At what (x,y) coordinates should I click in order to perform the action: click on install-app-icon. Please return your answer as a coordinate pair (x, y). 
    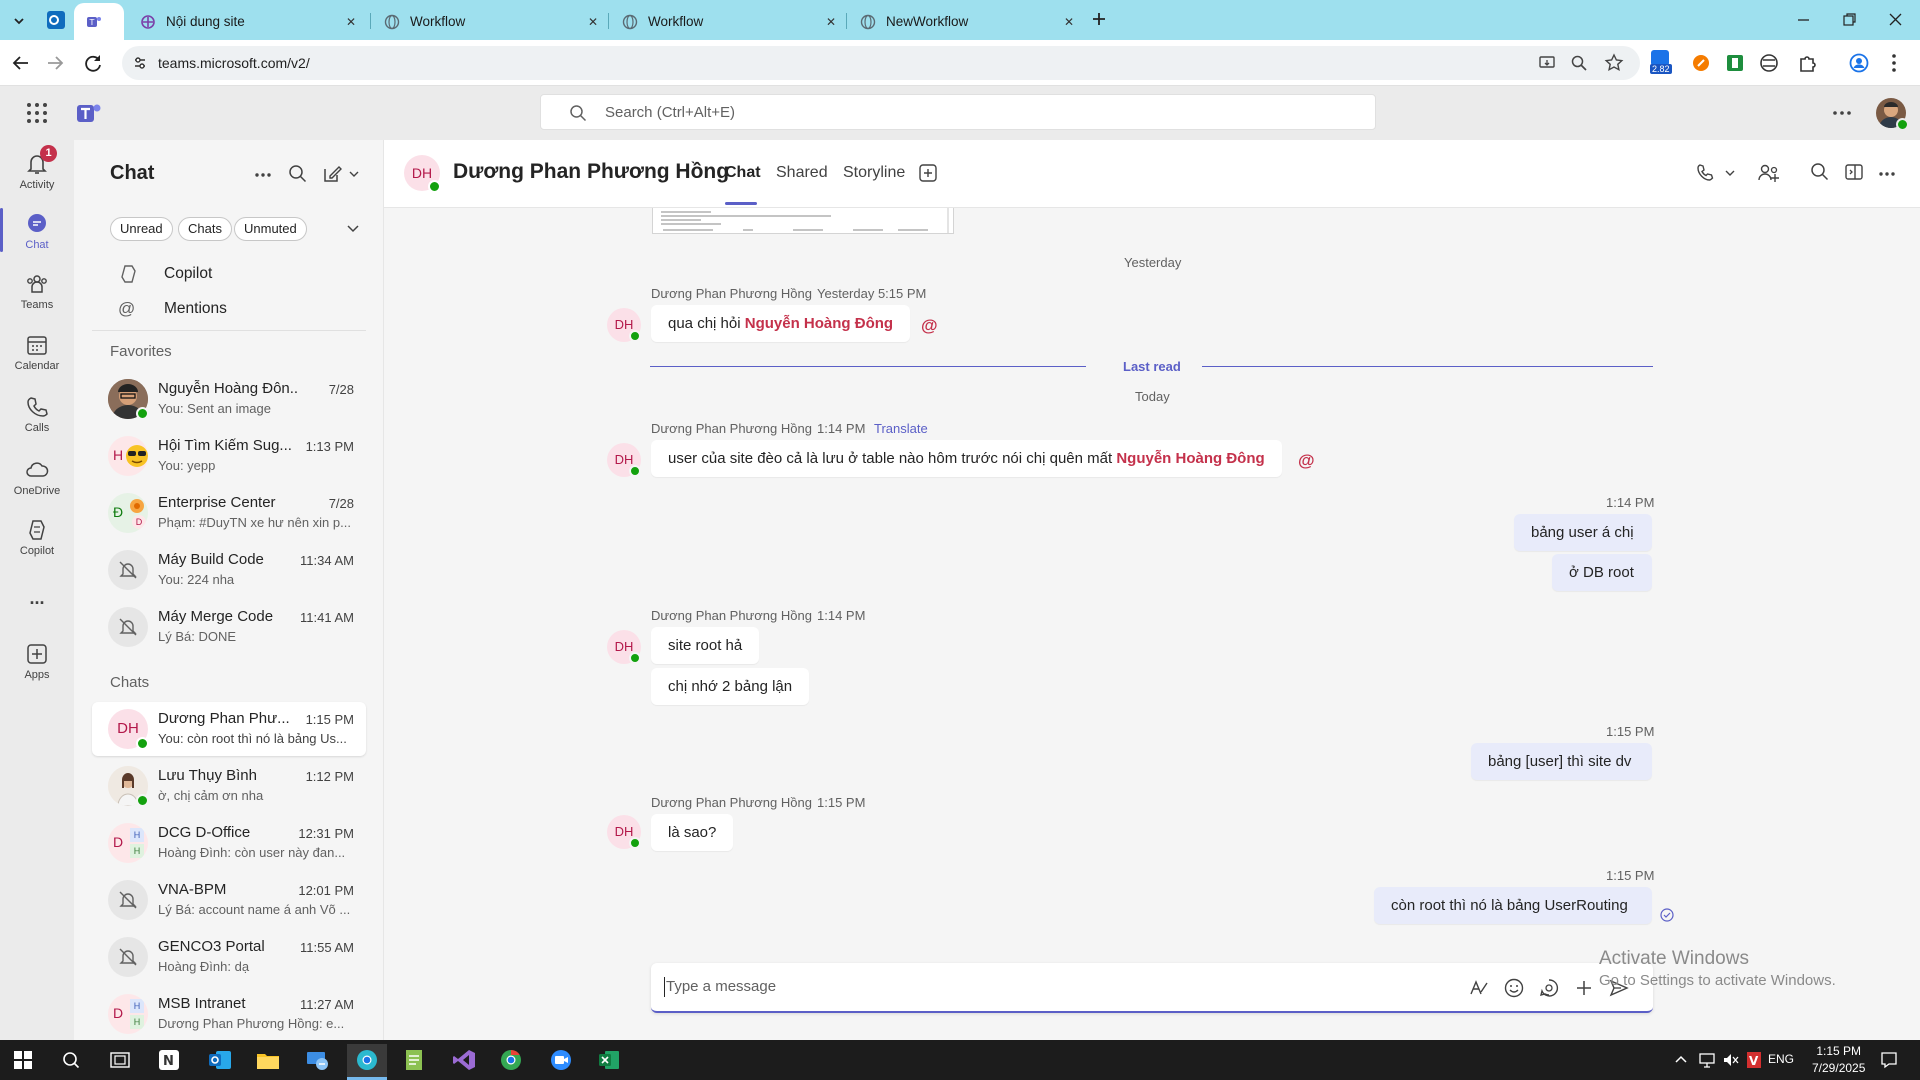
    Looking at the image, I should click on (1547, 63).